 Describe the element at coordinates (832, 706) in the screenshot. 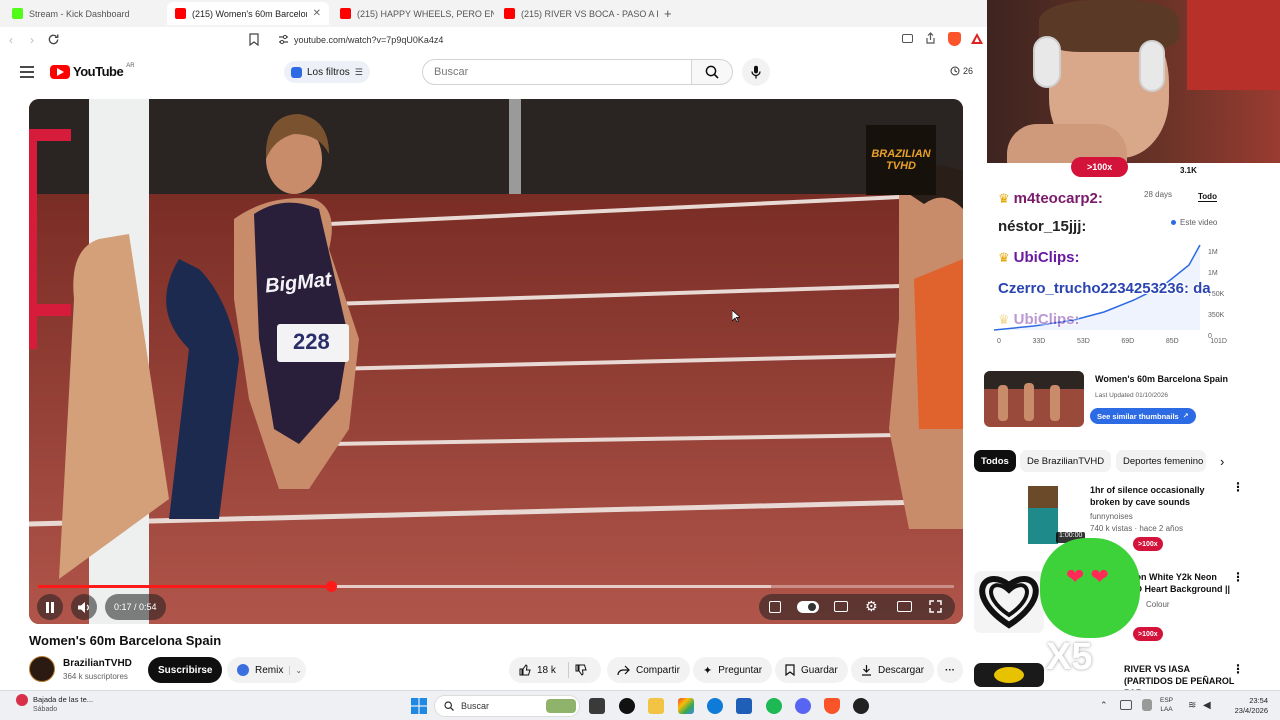

I see `brave-taskbar-icon` at that location.